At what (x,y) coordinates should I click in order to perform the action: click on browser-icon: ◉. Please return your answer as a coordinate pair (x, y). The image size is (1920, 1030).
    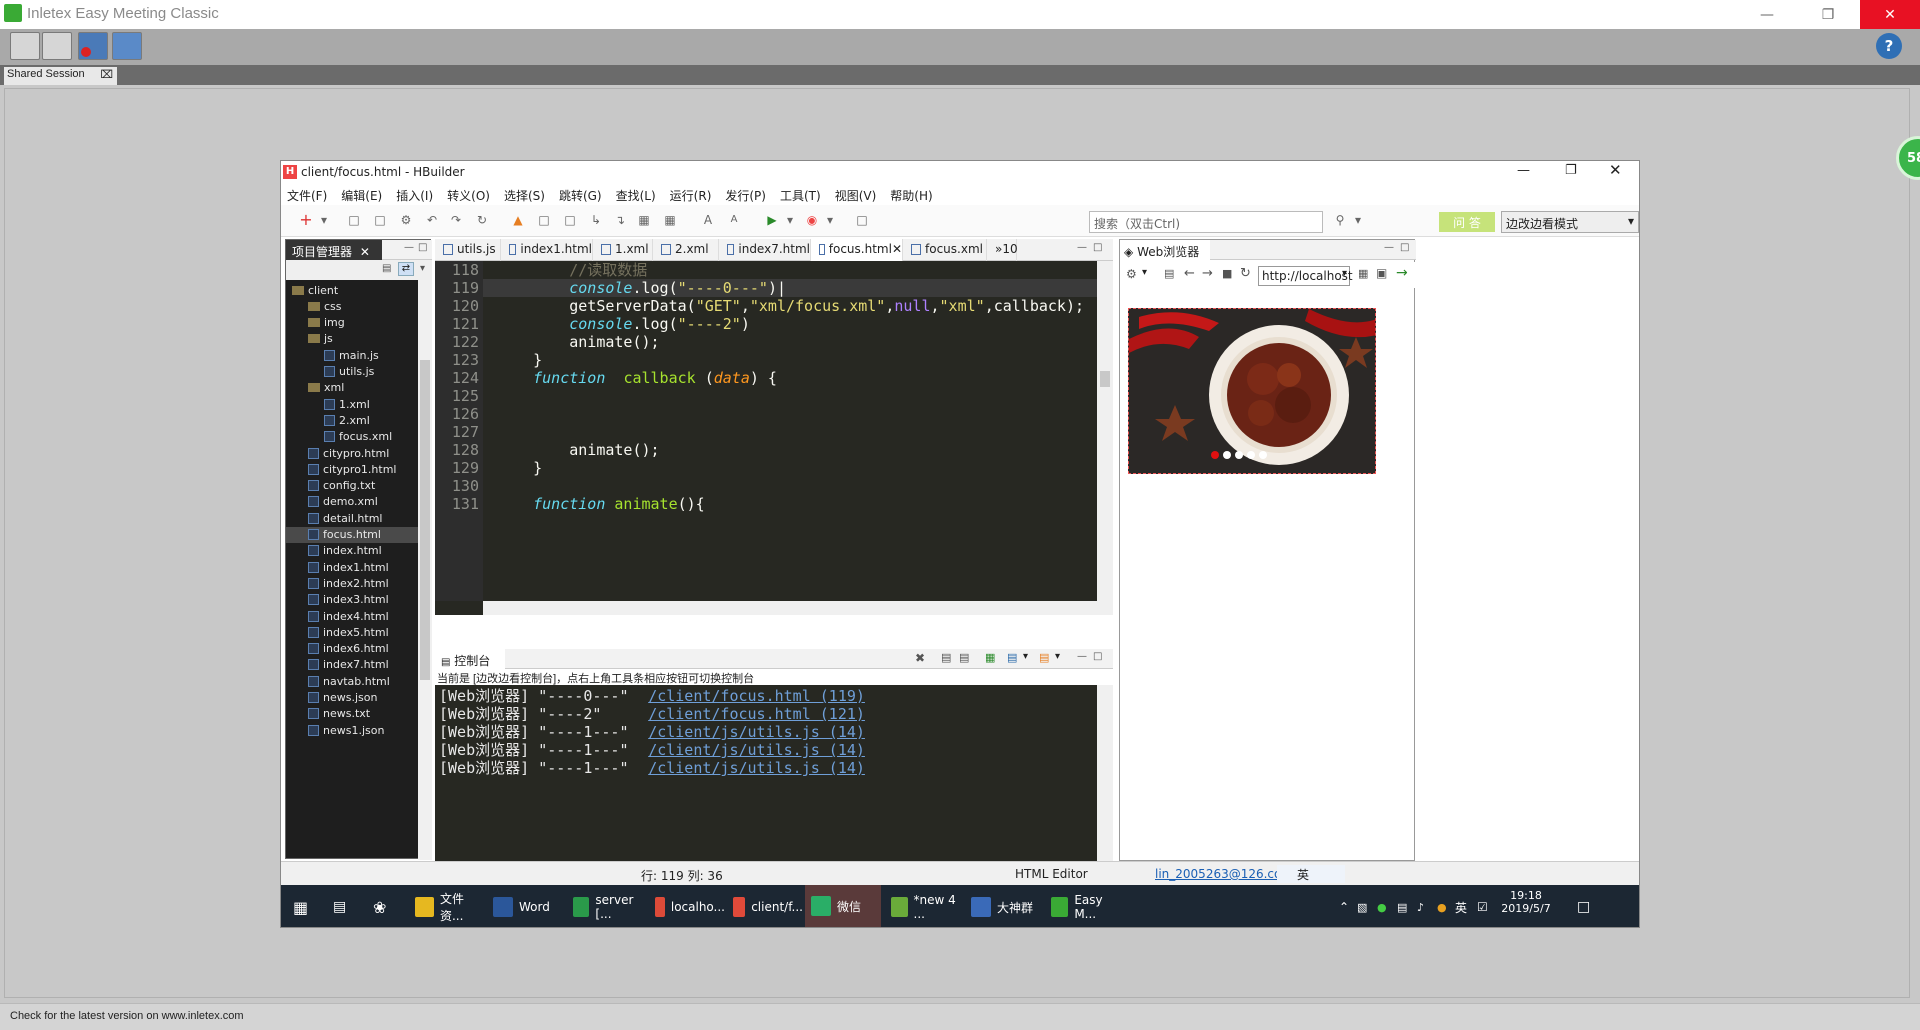
    Looking at the image, I should click on (812, 220).